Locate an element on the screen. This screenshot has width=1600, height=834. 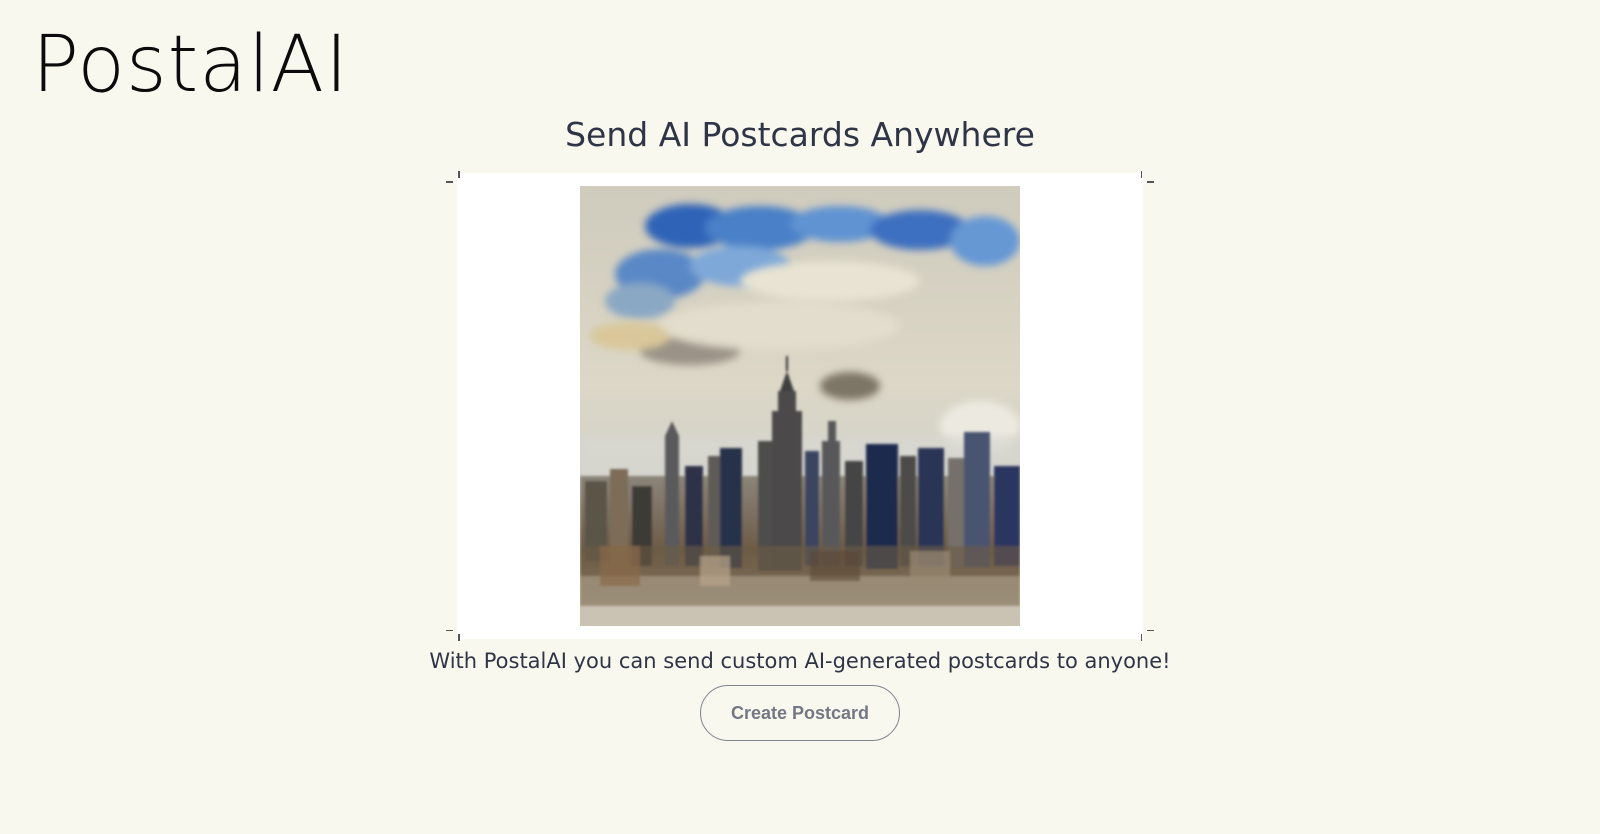
logo: PostalAI is located at coordinates (190, 65).